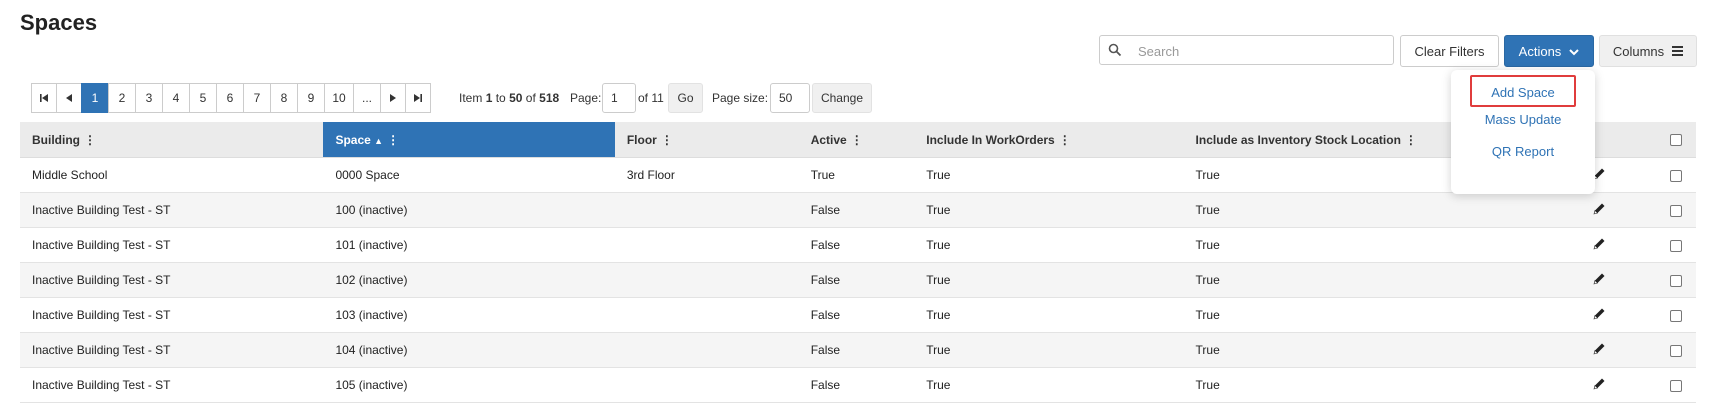 The height and width of the screenshot is (403, 1710). Describe the element at coordinates (1523, 119) in the screenshot. I see `menu-item-mass-update: Mass Update` at that location.